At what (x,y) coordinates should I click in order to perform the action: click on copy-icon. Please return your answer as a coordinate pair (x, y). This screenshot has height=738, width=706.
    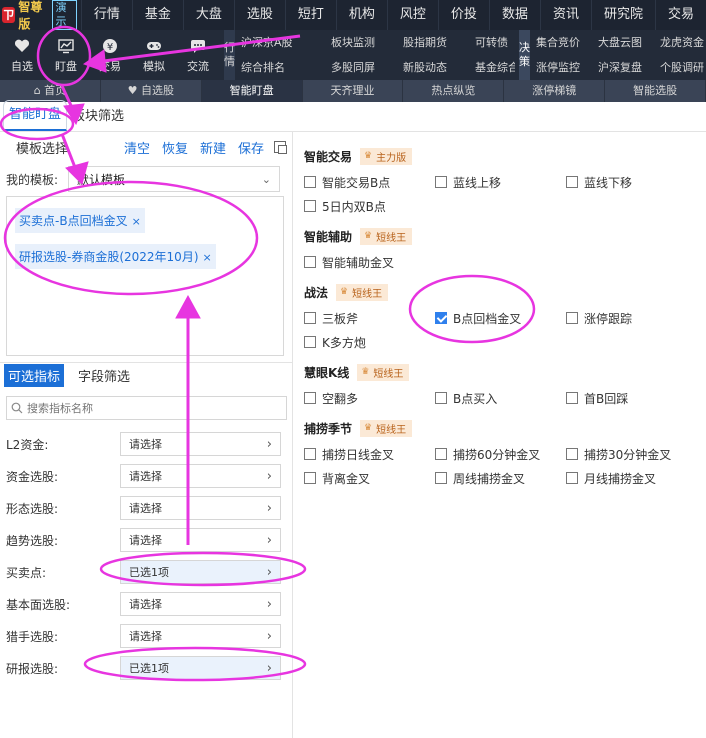
    Looking at the image, I should click on (280, 147).